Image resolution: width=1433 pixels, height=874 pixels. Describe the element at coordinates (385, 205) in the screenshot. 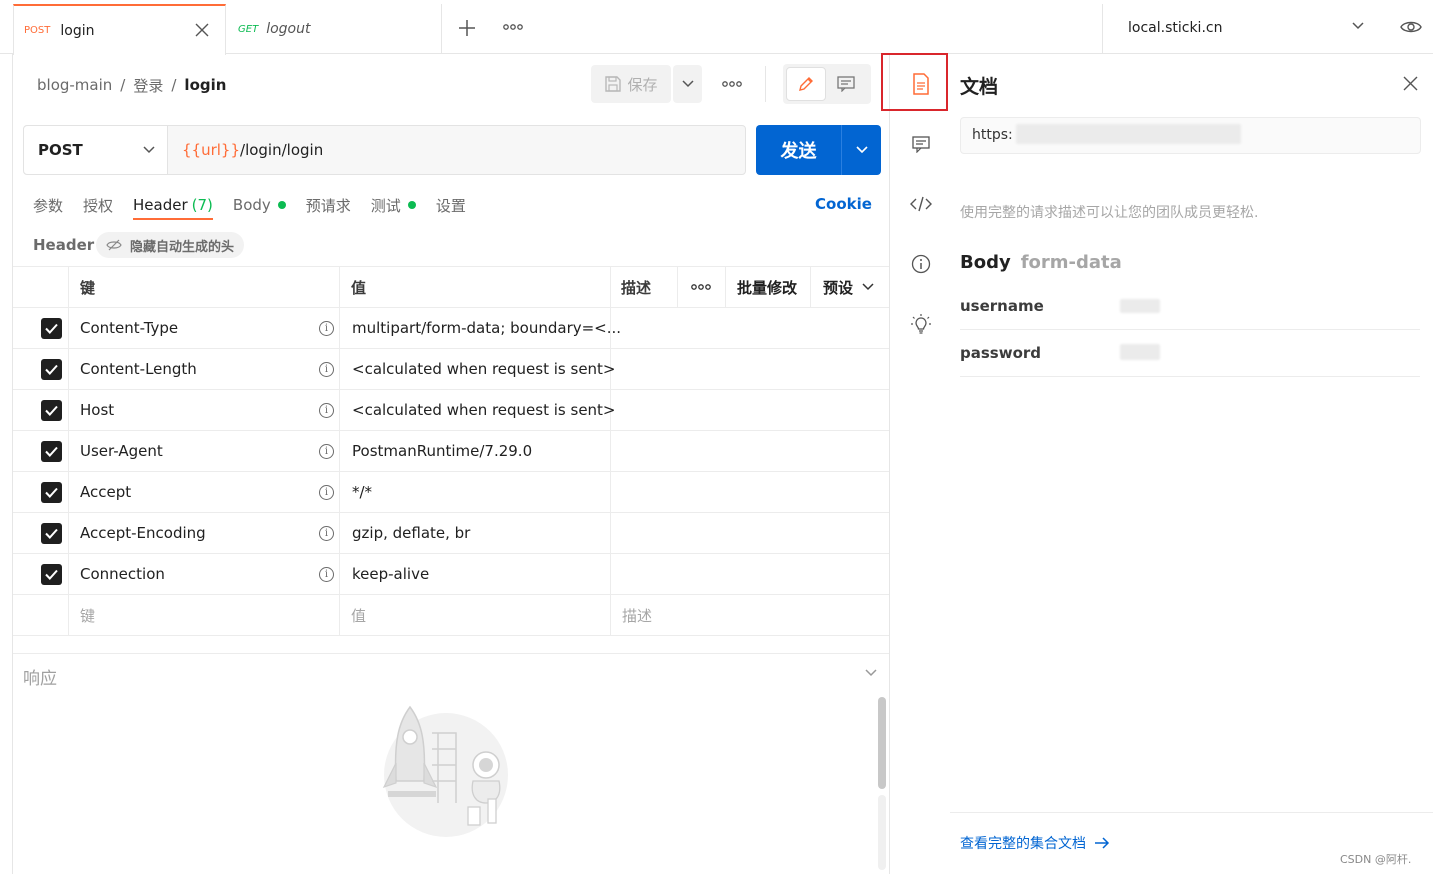

I see `tab-tests-label: 测试` at that location.